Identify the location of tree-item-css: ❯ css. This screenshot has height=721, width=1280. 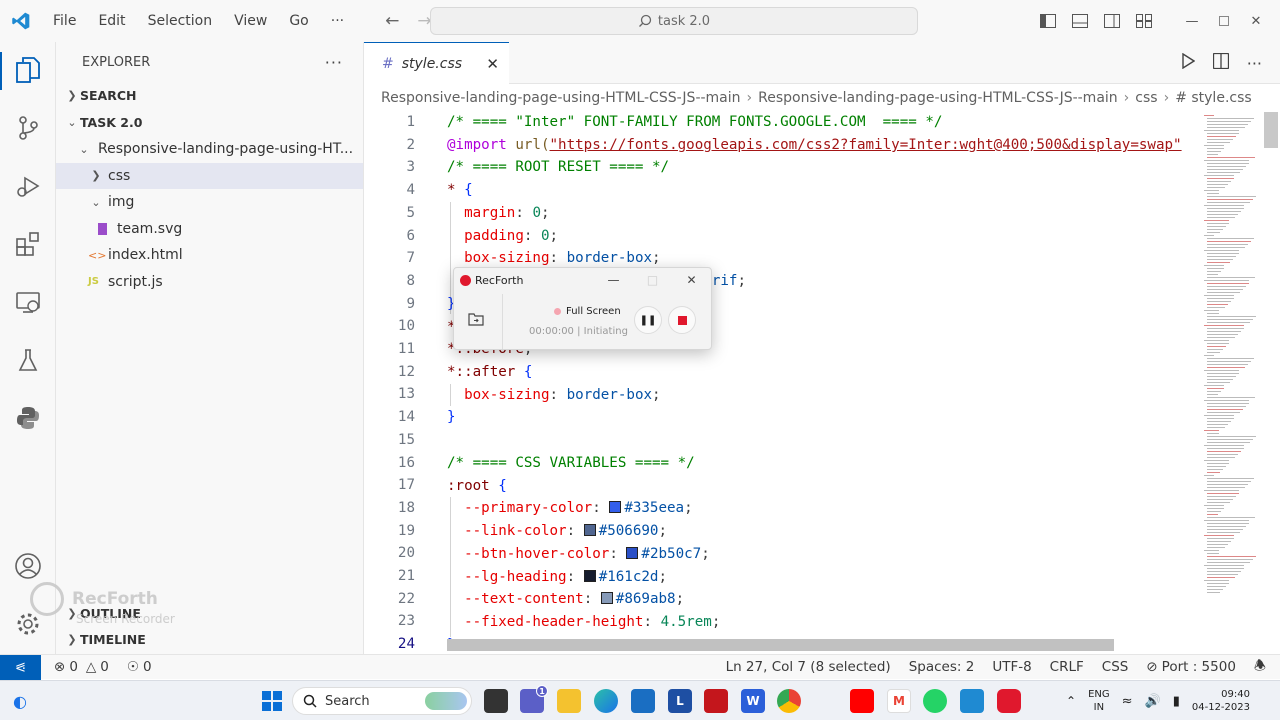
(209, 175).